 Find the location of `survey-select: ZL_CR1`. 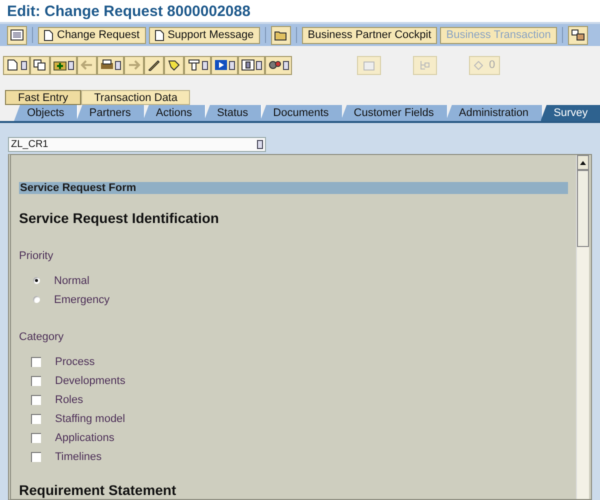

survey-select: ZL_CR1 is located at coordinates (137, 144).